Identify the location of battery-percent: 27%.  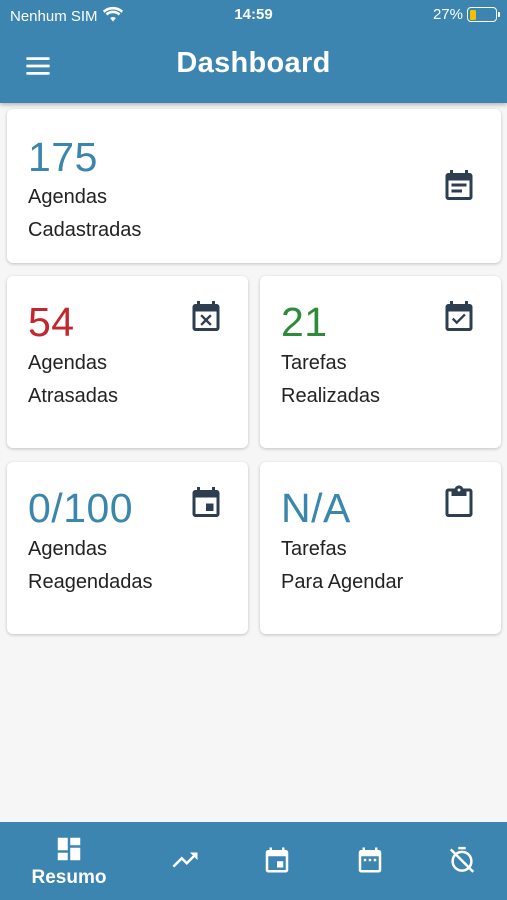
(447, 14).